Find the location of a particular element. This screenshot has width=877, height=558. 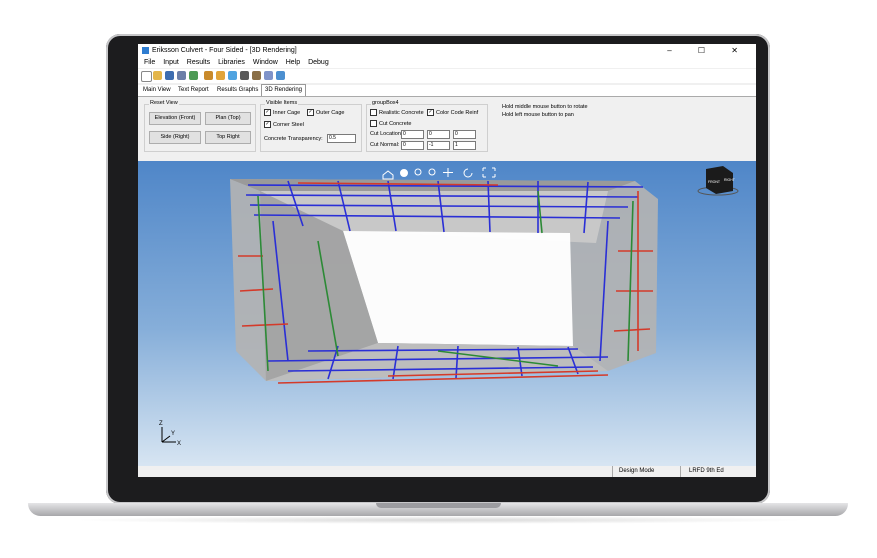

cube-right-label: RIGHT is located at coordinates (730, 180).